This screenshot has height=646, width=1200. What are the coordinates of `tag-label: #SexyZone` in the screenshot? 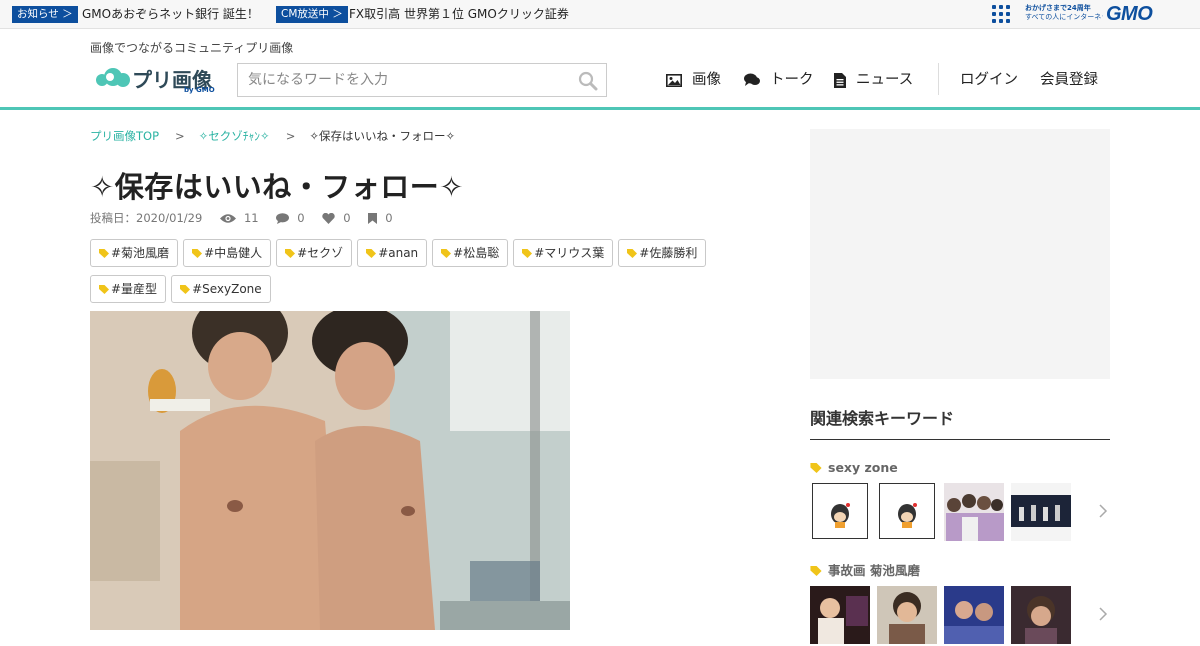 It's located at (227, 289).